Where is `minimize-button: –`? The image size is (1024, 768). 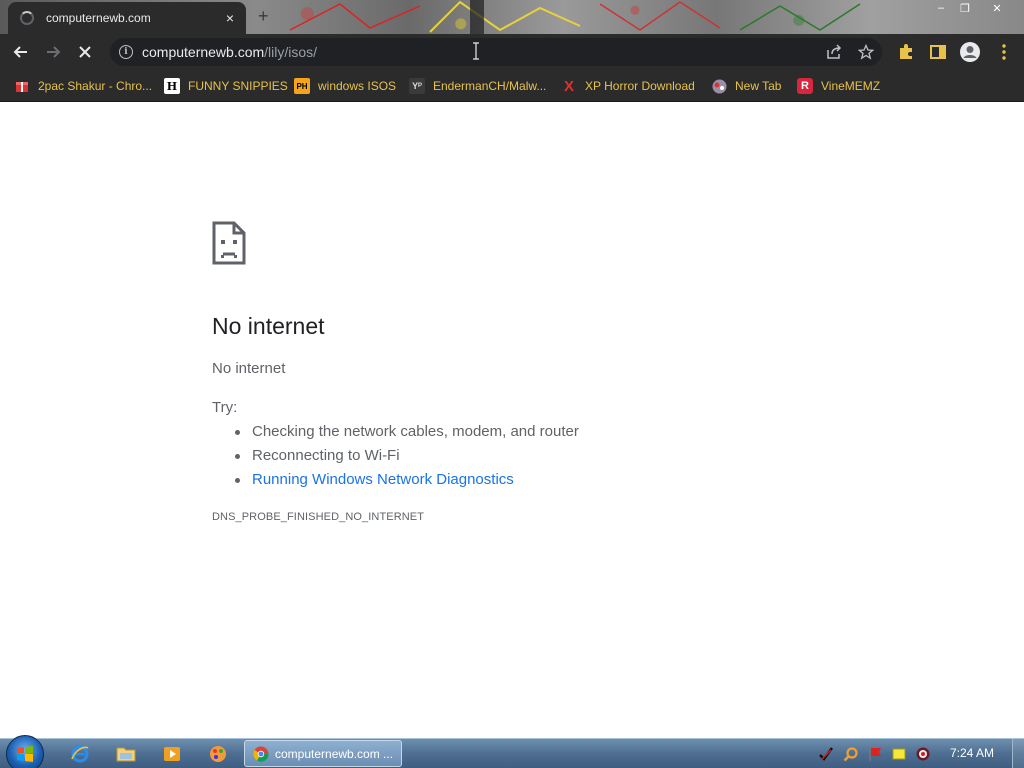
minimize-button: – is located at coordinates (941, 8).